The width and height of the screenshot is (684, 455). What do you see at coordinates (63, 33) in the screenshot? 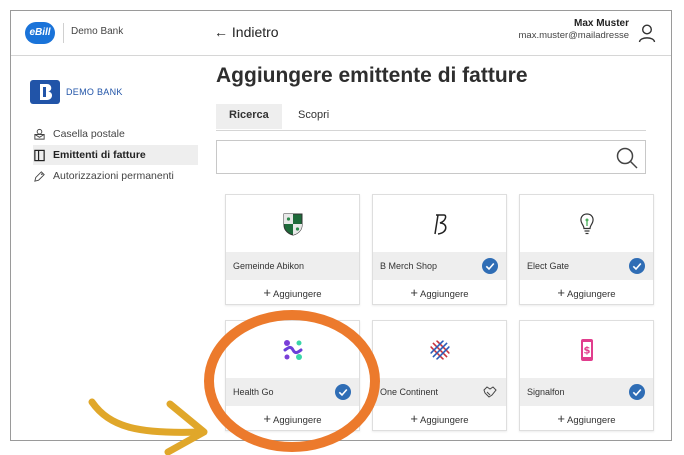
I see `topbar-divider` at bounding box center [63, 33].